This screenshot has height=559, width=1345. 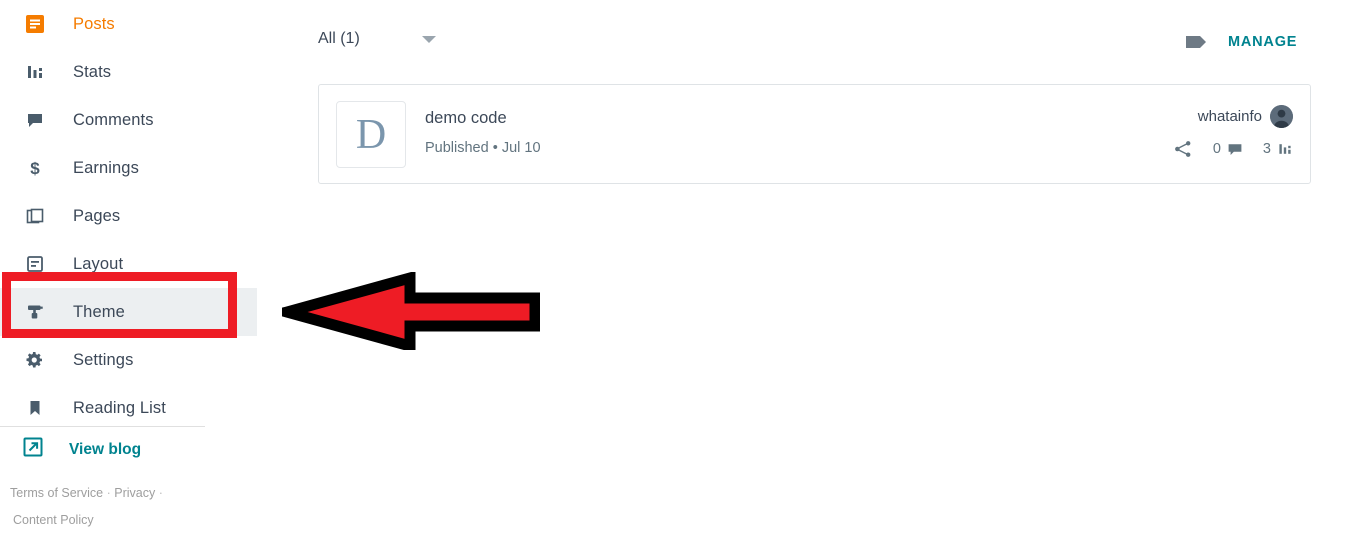 What do you see at coordinates (1281, 116) in the screenshot?
I see `avatar` at bounding box center [1281, 116].